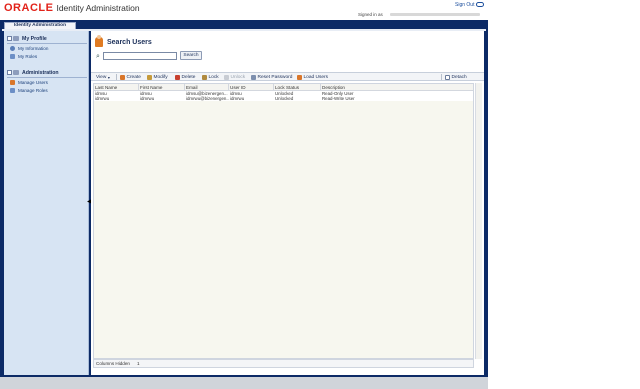 The height and width of the screenshot is (389, 640). I want to click on brand: ORACLE Identity Administration, so click(72, 8).